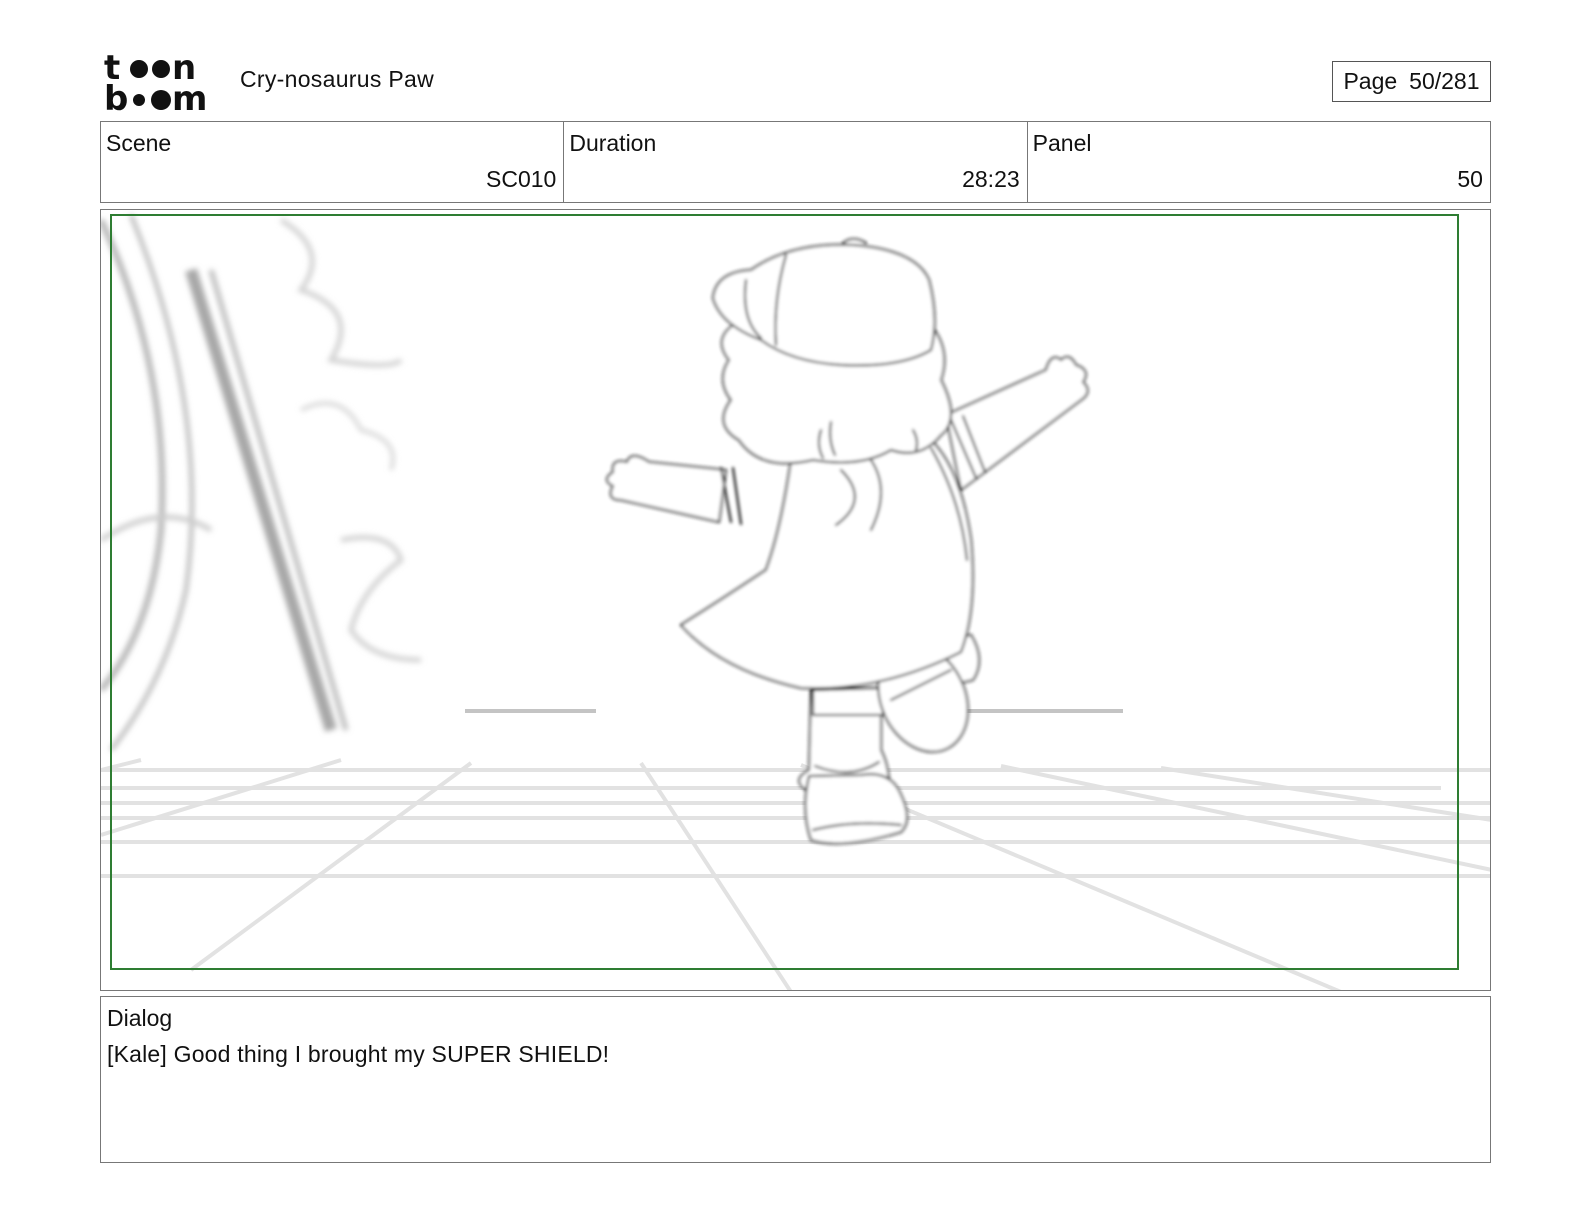 This screenshot has height=1224, width=1584. I want to click on duration-value: 28:23, so click(991, 179).